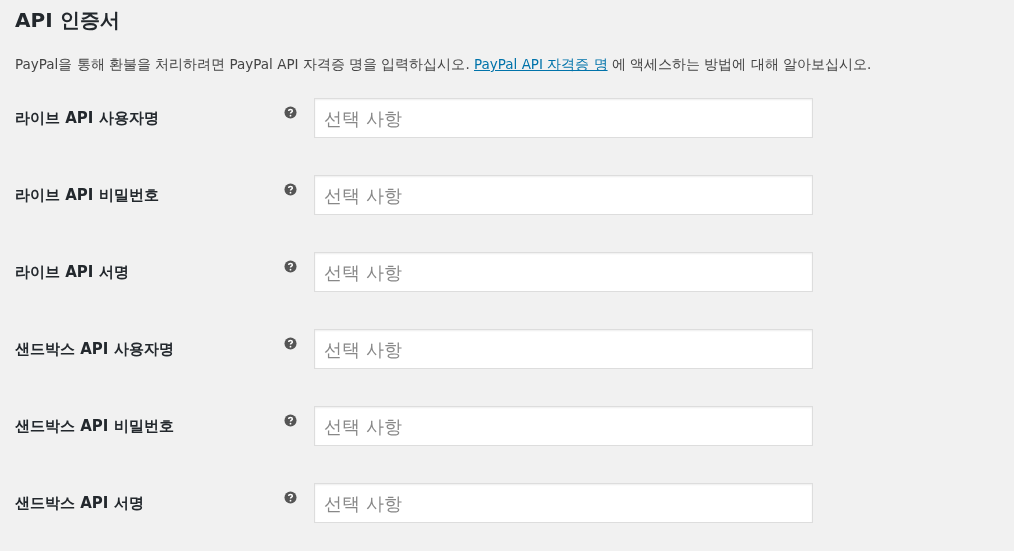  Describe the element at coordinates (87, 195) in the screenshot. I see `field-label: 라이브 API 비밀번호` at that location.